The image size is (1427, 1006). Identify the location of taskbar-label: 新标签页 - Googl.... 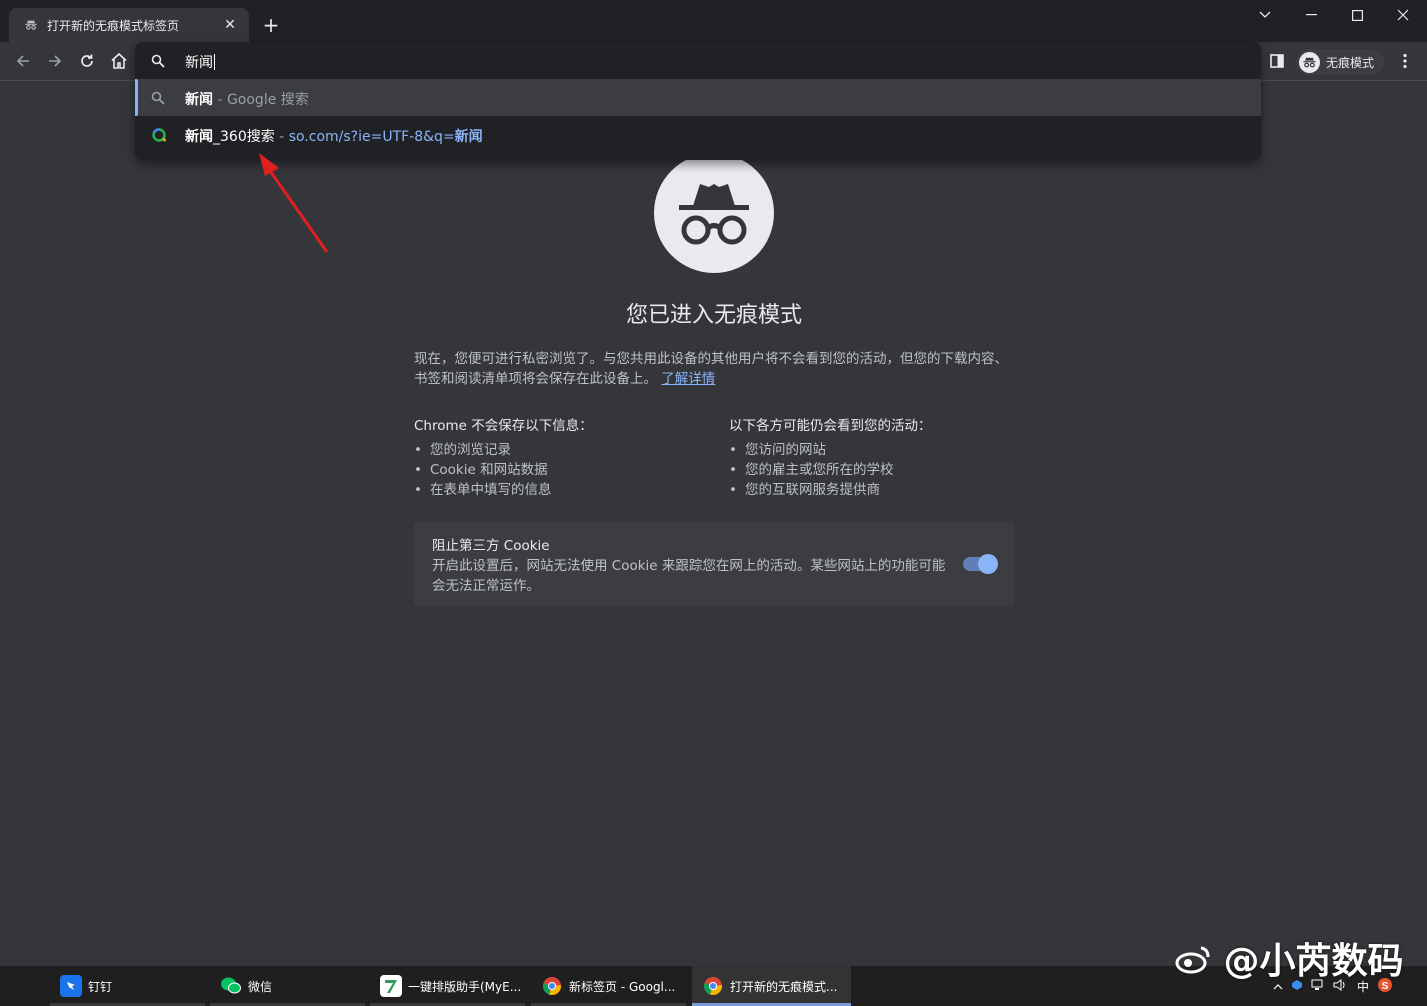
(622, 986).